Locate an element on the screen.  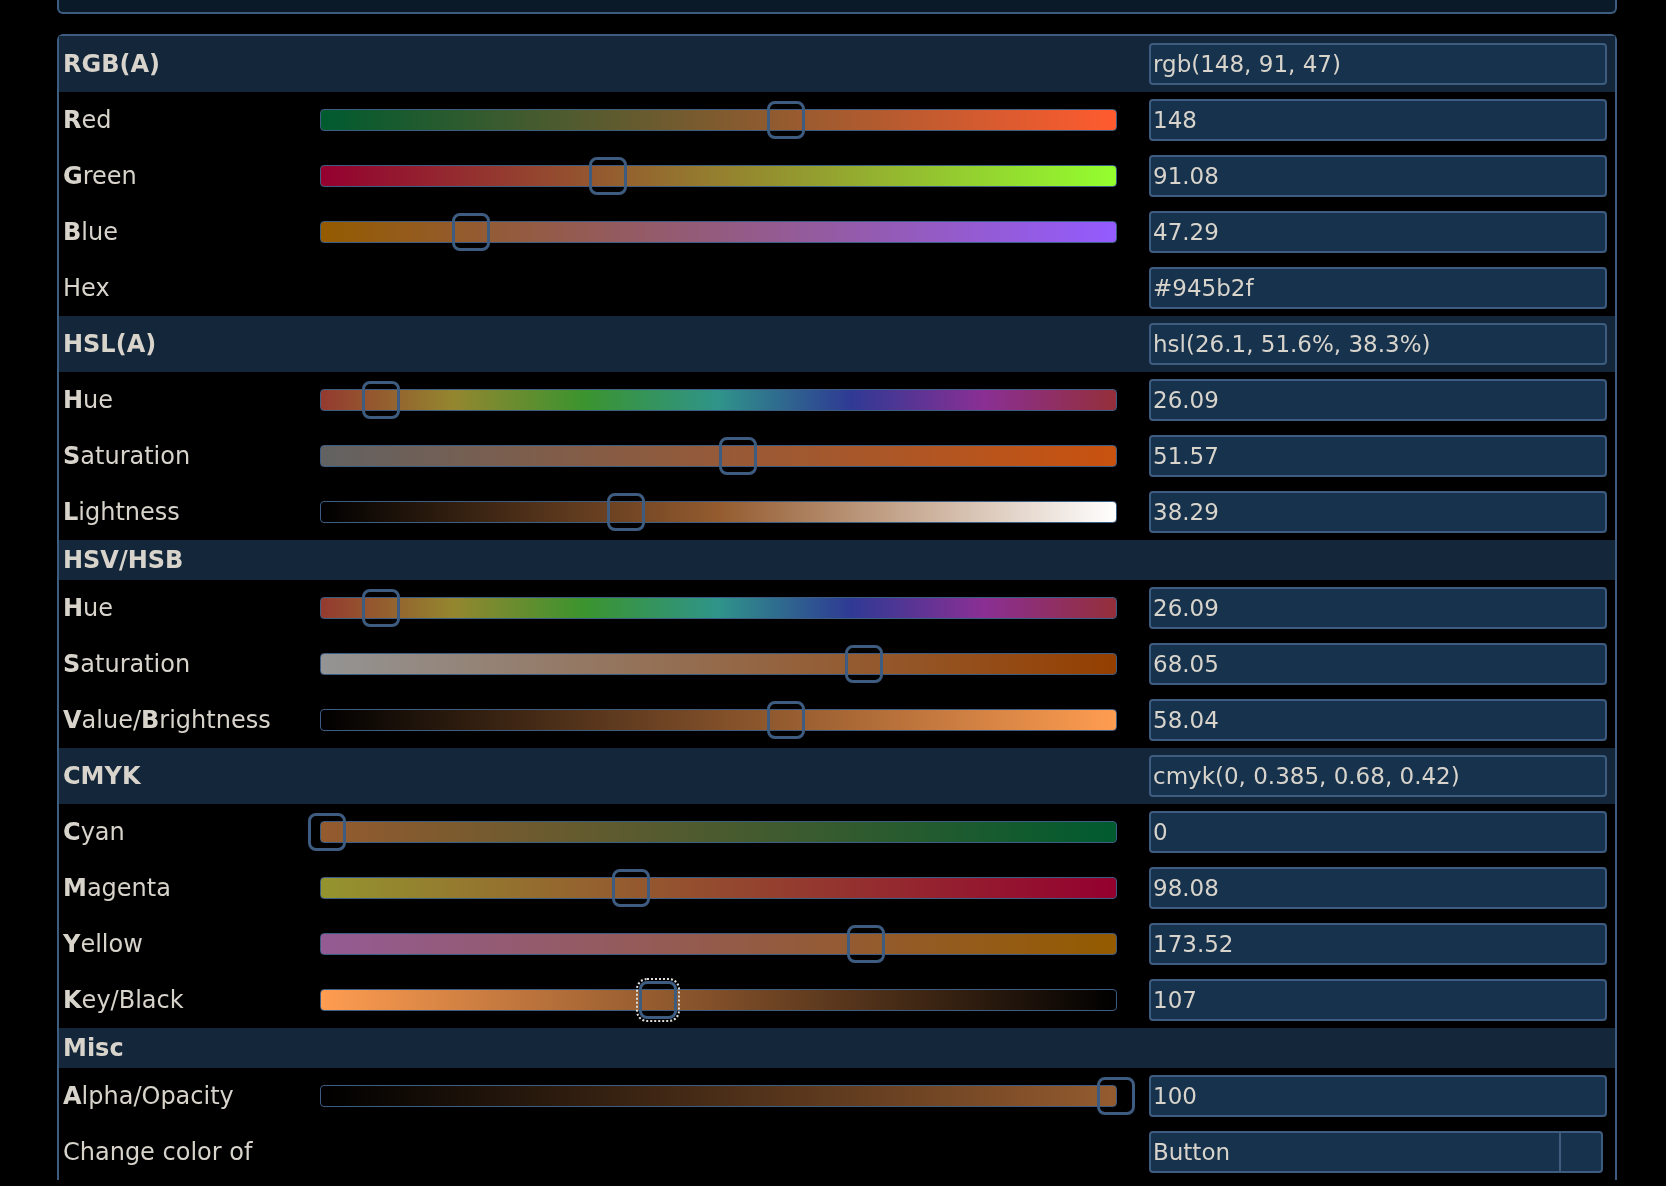
value-field: 107 is located at coordinates (1378, 1000).